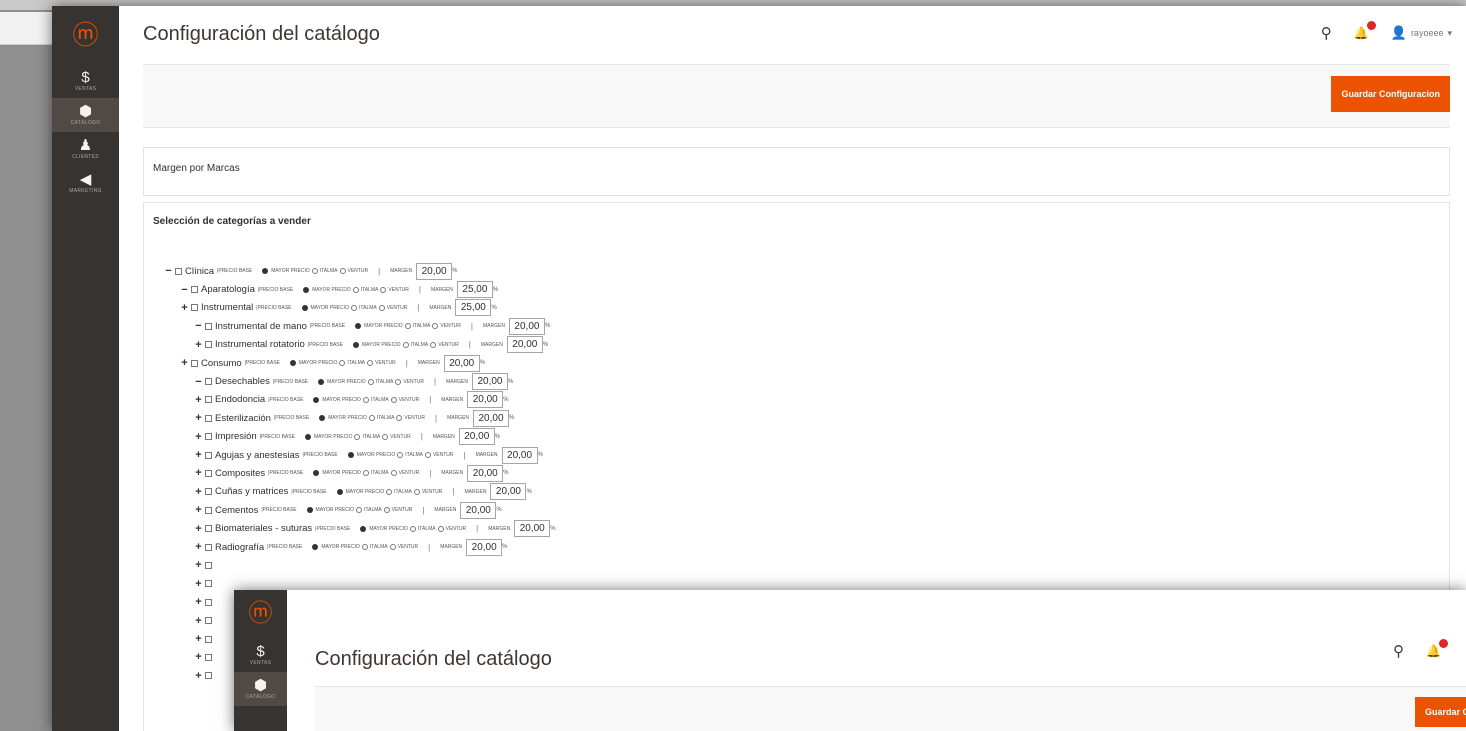 The height and width of the screenshot is (731, 1466). What do you see at coordinates (1421, 33) in the screenshot?
I see `user-menu: 👤 rayoeee ▾` at bounding box center [1421, 33].